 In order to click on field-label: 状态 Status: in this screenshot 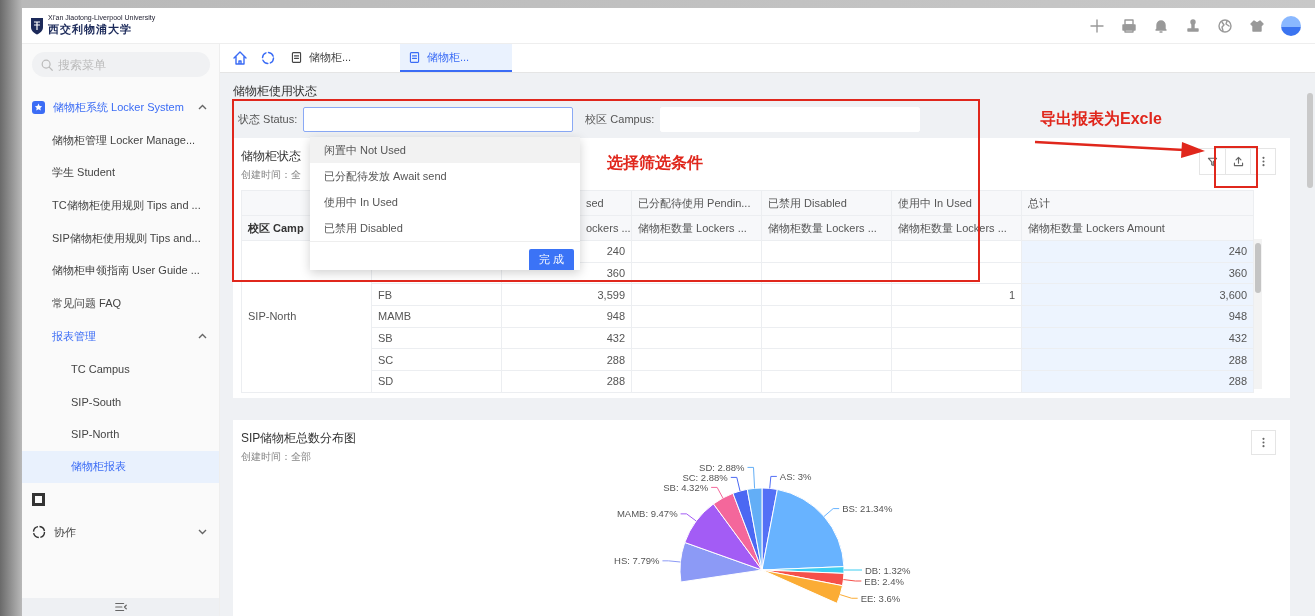, I will do `click(268, 119)`.